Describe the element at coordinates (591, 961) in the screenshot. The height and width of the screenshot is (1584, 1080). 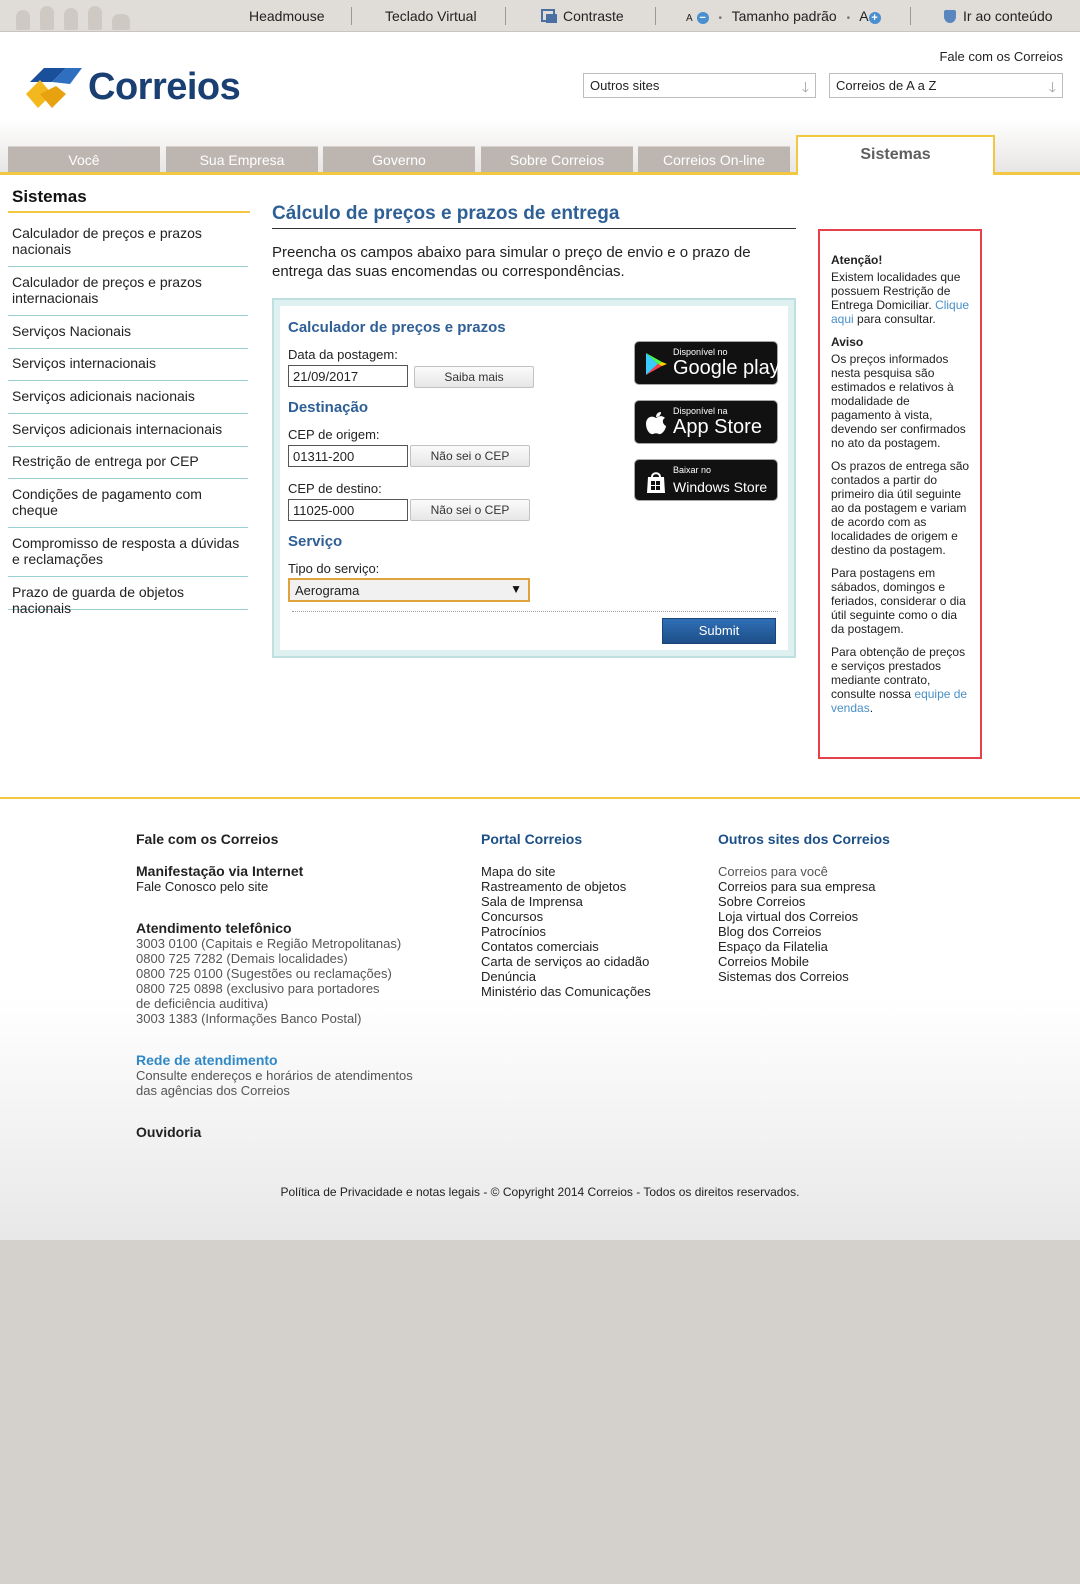
I see `footer-link: Carta de serviços ao cidadão` at that location.